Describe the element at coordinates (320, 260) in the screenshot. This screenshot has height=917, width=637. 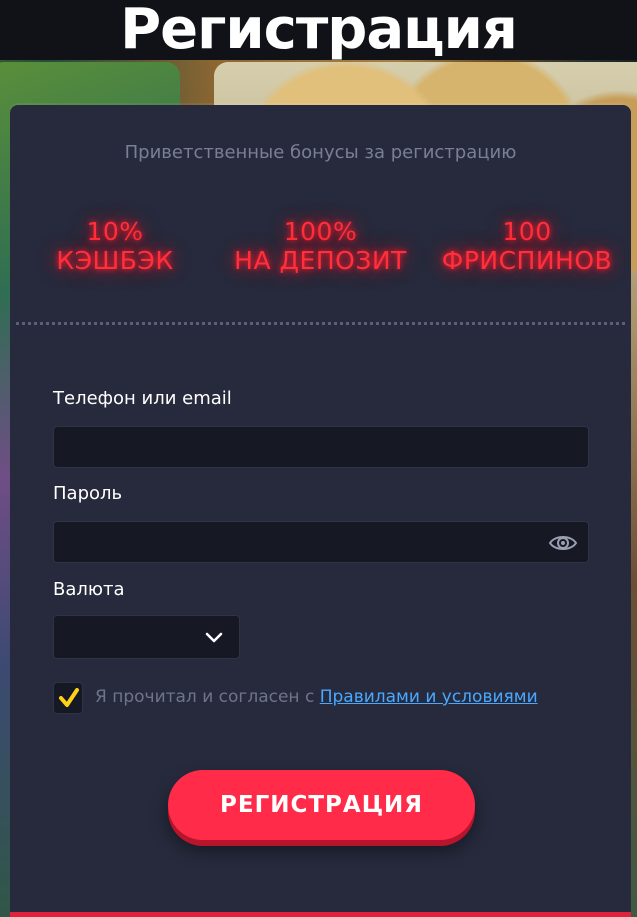
I see `bonus-label: НА ДЕПОЗИТ` at that location.